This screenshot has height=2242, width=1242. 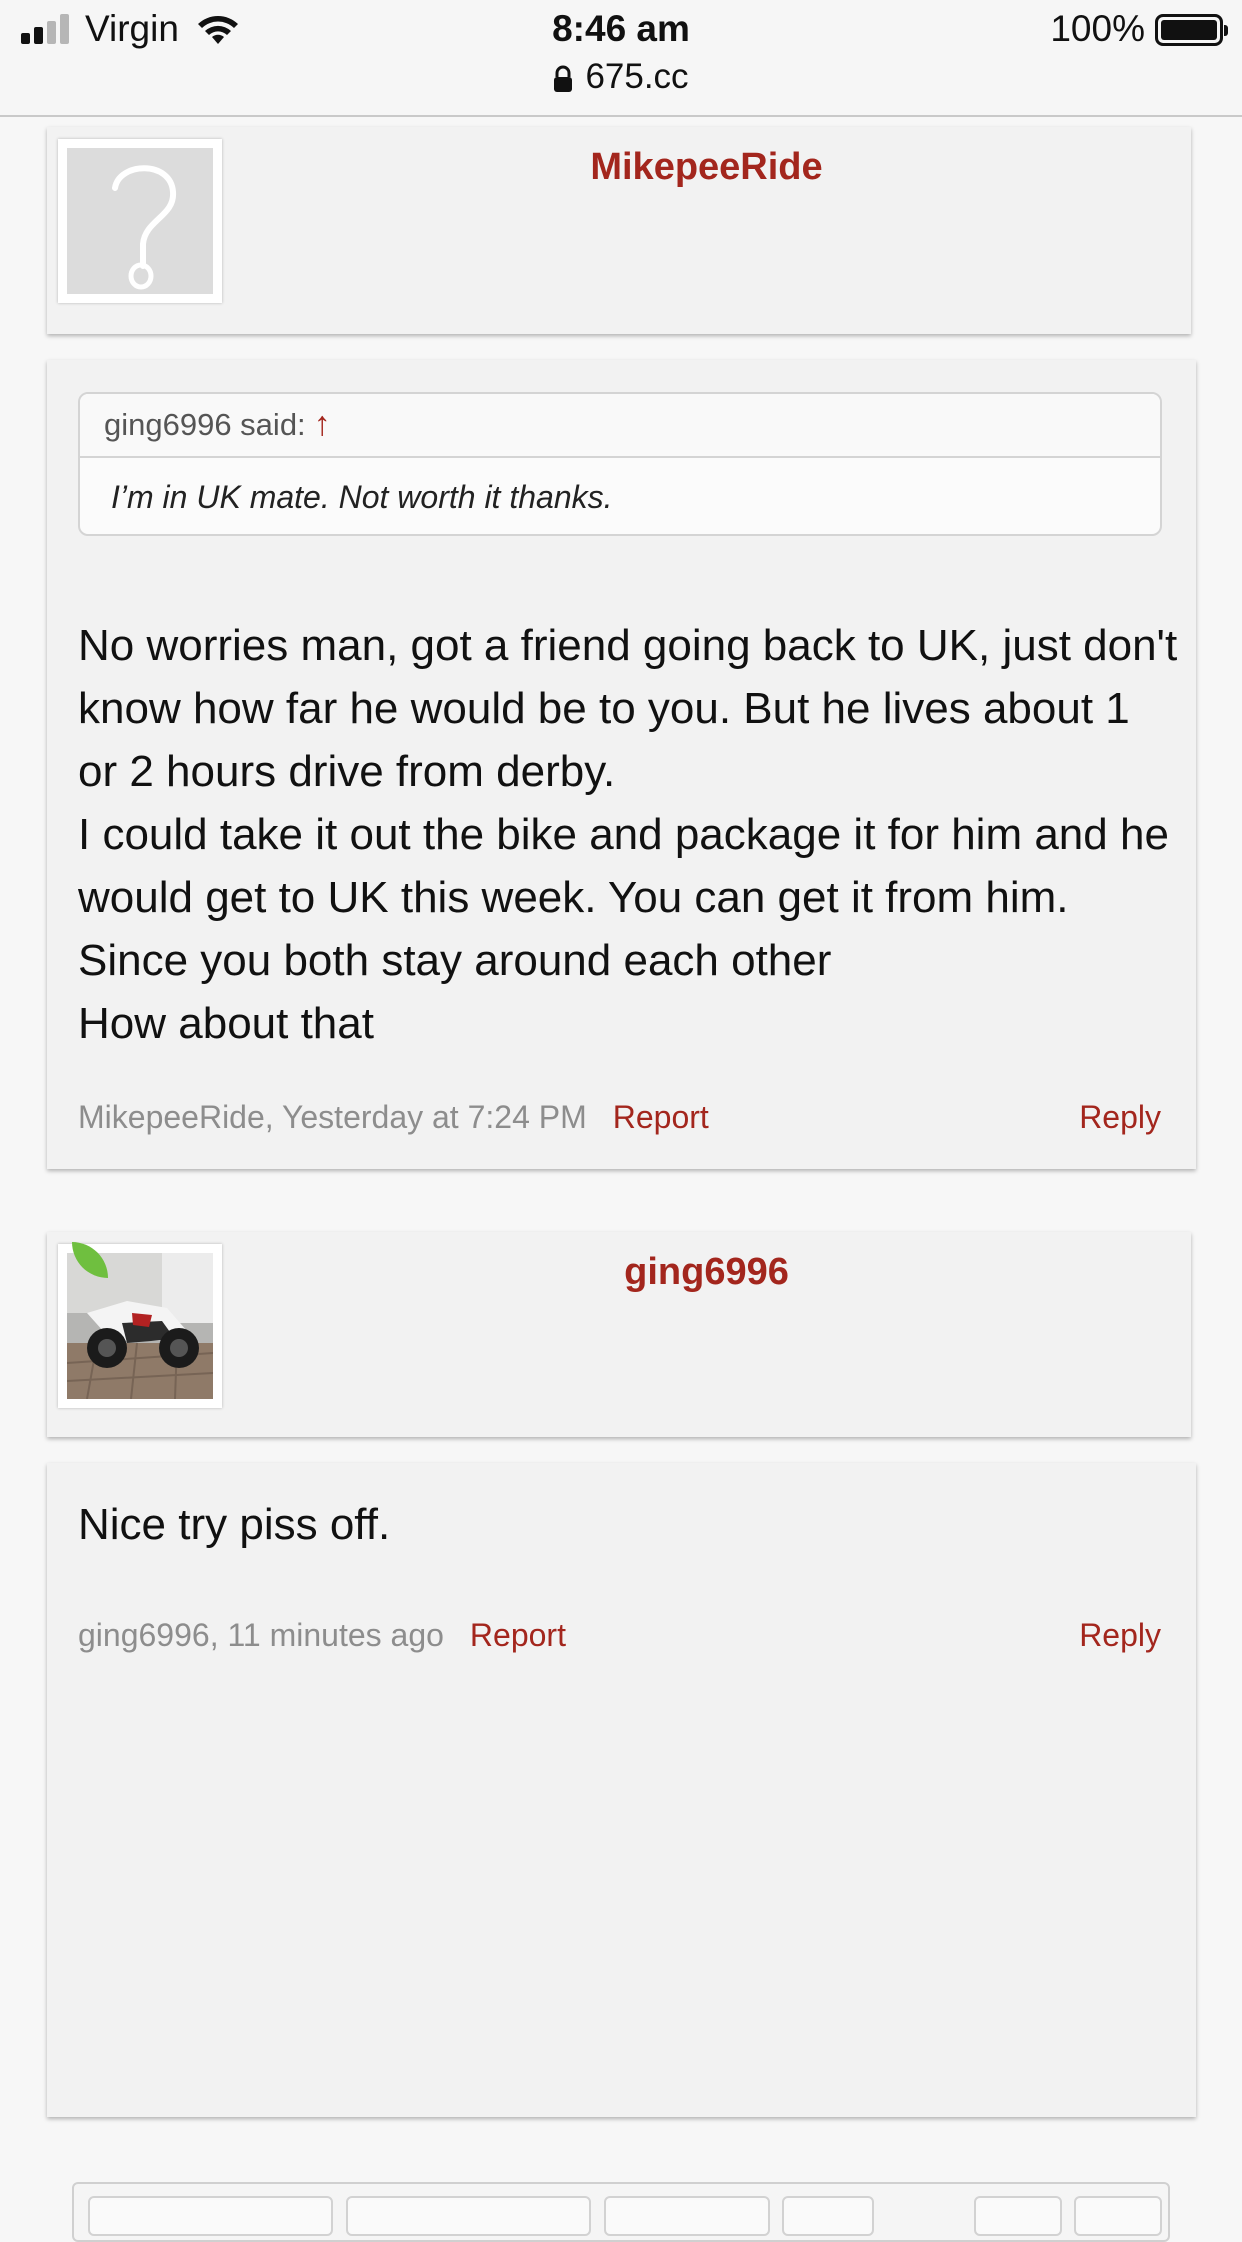 What do you see at coordinates (619, 230) in the screenshot?
I see `user-card-mikepeeride: MikepeeRide` at bounding box center [619, 230].